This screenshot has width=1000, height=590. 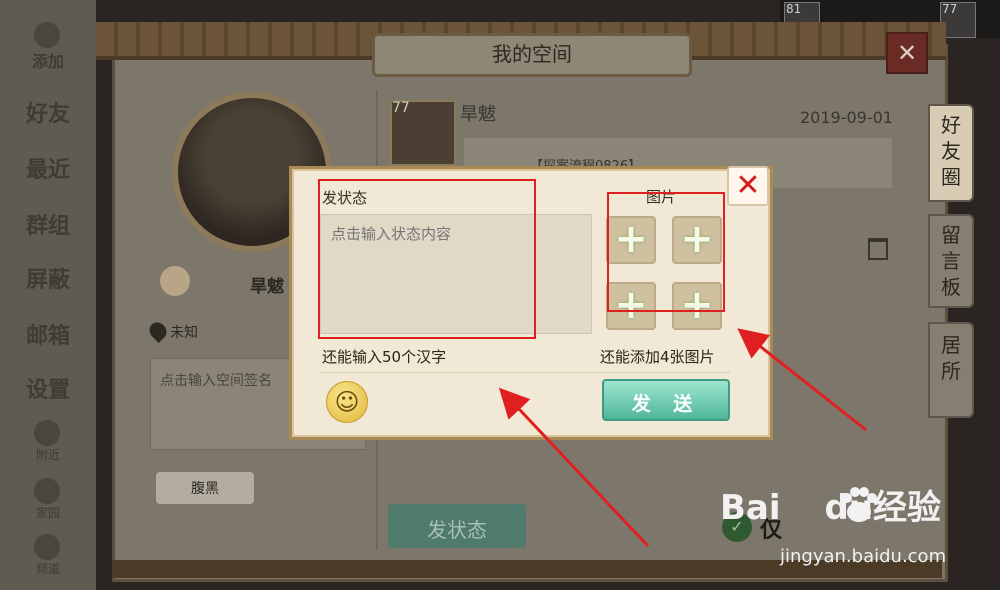 I want to click on trash-icon, so click(x=878, y=249).